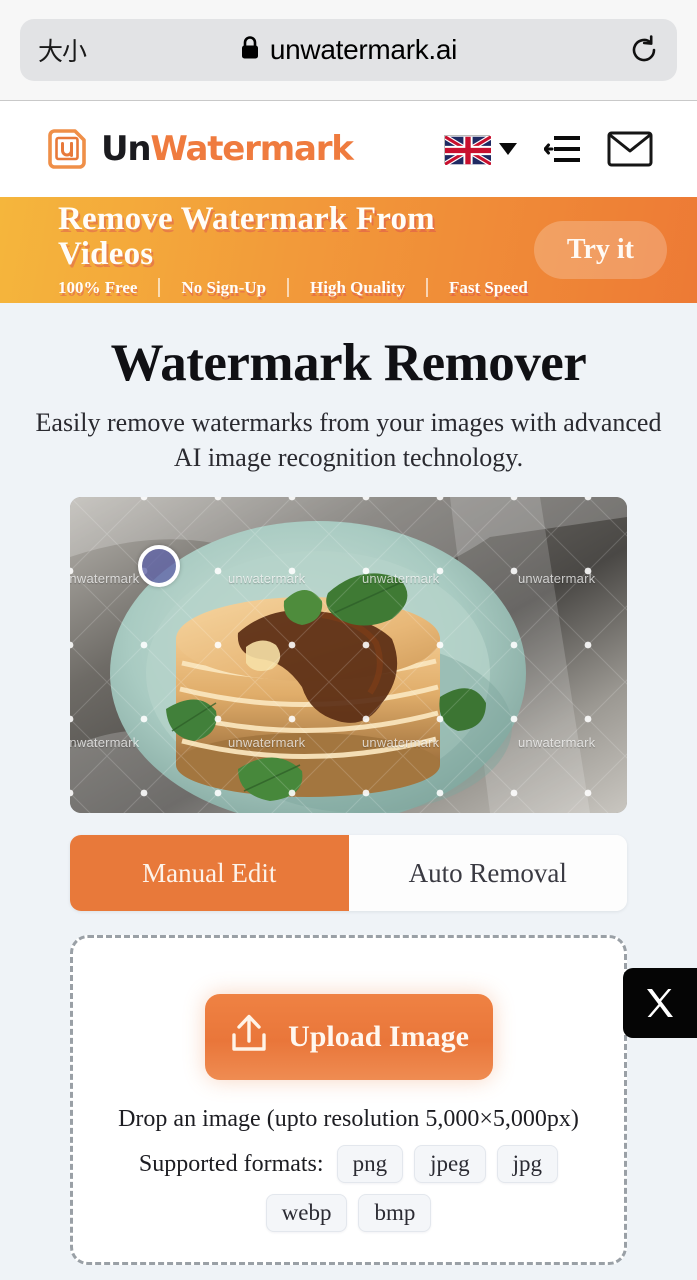 The width and height of the screenshot is (697, 1280). I want to click on brush-cursor, so click(159, 566).